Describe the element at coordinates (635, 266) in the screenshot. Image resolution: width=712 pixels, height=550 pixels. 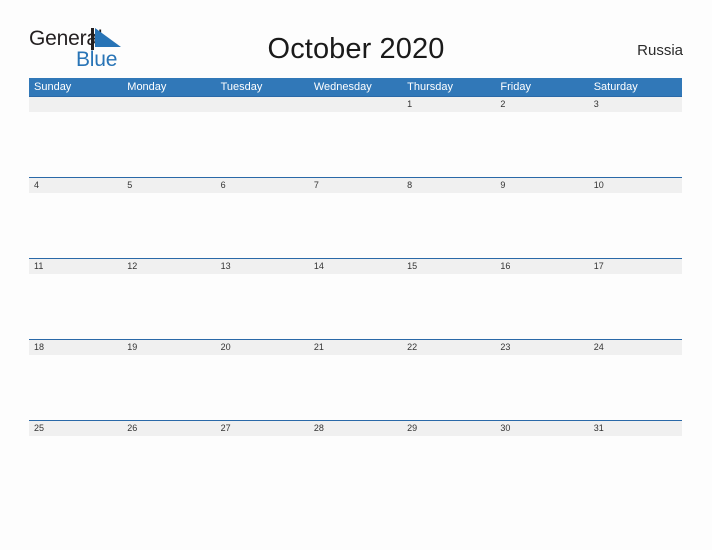
I see `day-number: 17` at that location.